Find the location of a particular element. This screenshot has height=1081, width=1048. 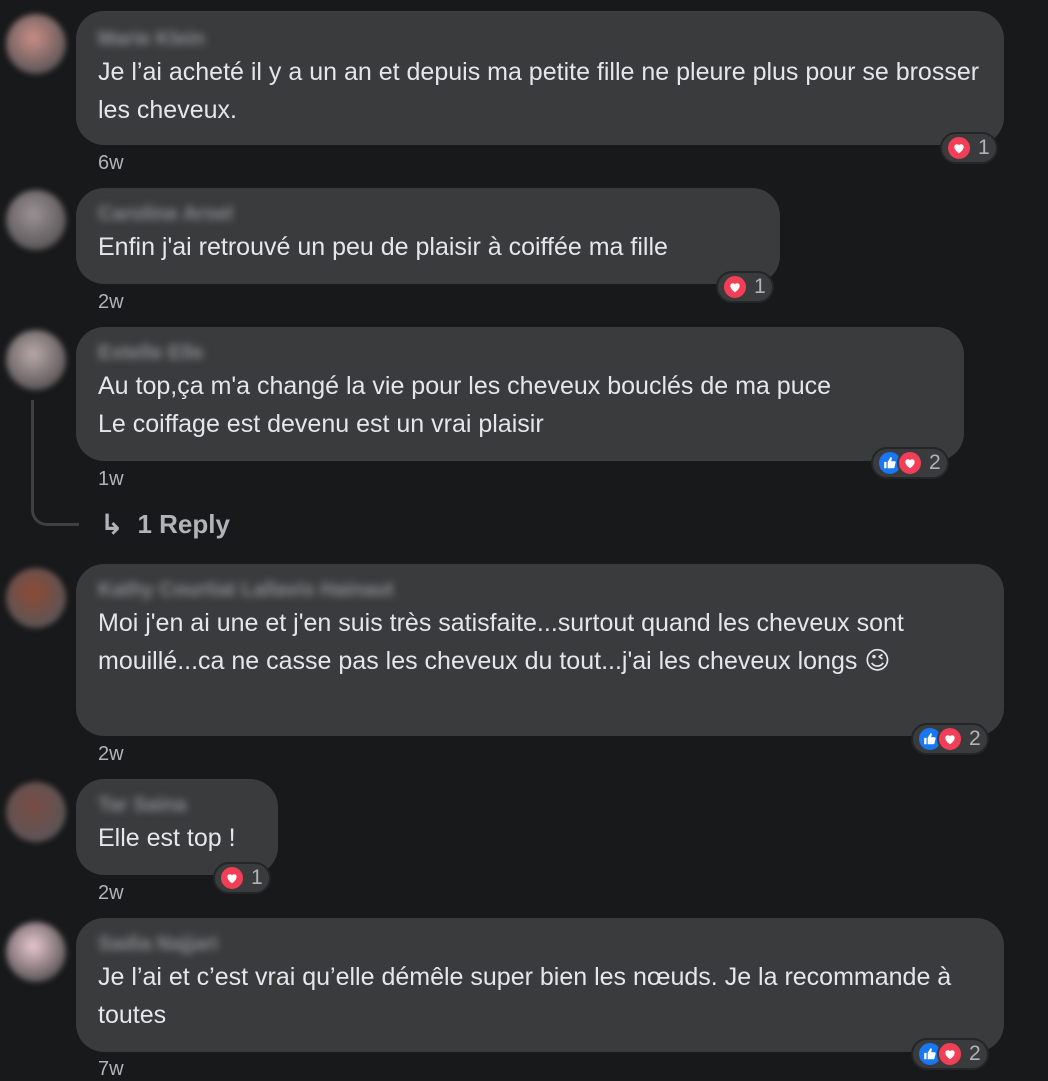

view-replies-link: ↳ 1 Reply is located at coordinates (165, 524).